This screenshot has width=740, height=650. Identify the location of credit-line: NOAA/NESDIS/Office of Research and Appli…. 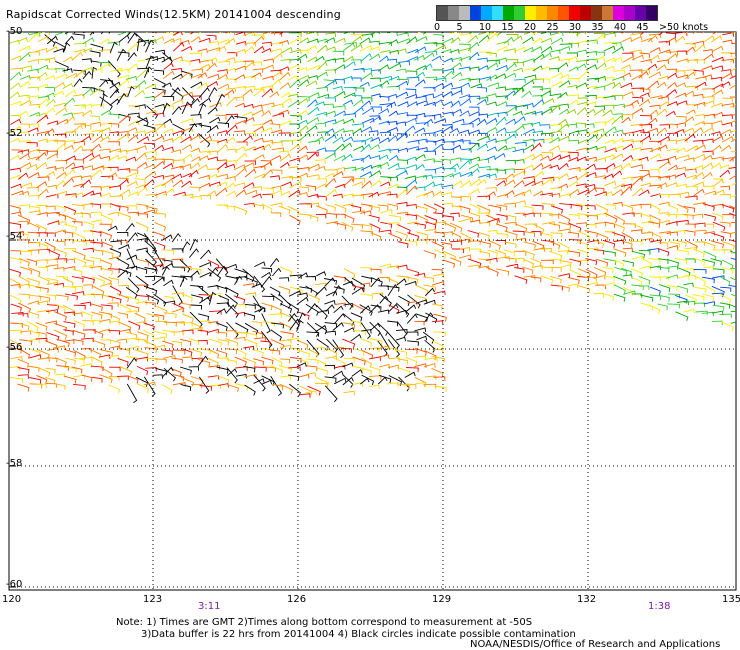
(595, 644).